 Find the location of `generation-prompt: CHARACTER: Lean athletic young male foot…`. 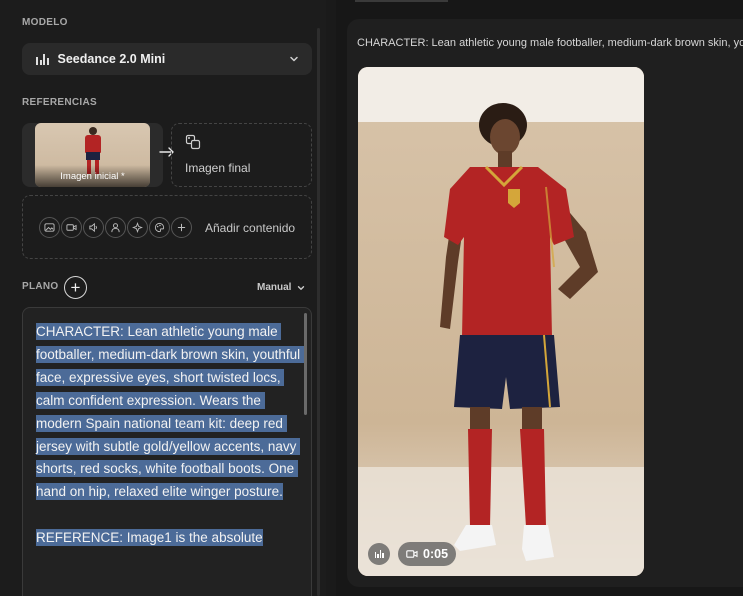

generation-prompt: CHARACTER: Lean athletic young male foot… is located at coordinates (550, 43).